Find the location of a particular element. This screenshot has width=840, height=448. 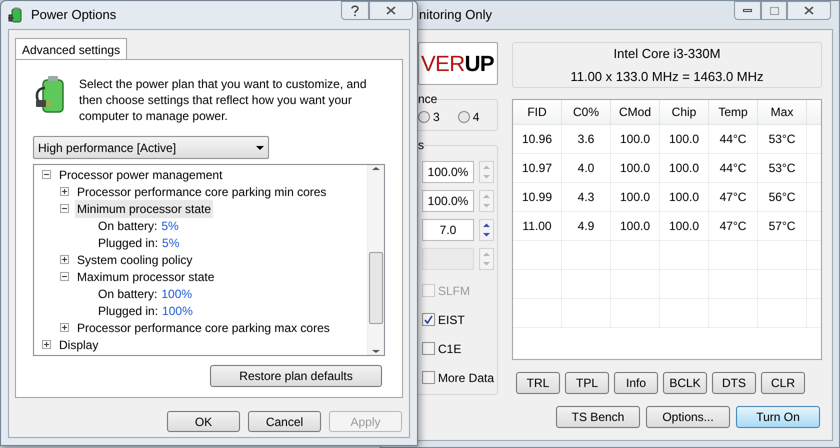

help-icon is located at coordinates (355, 10).